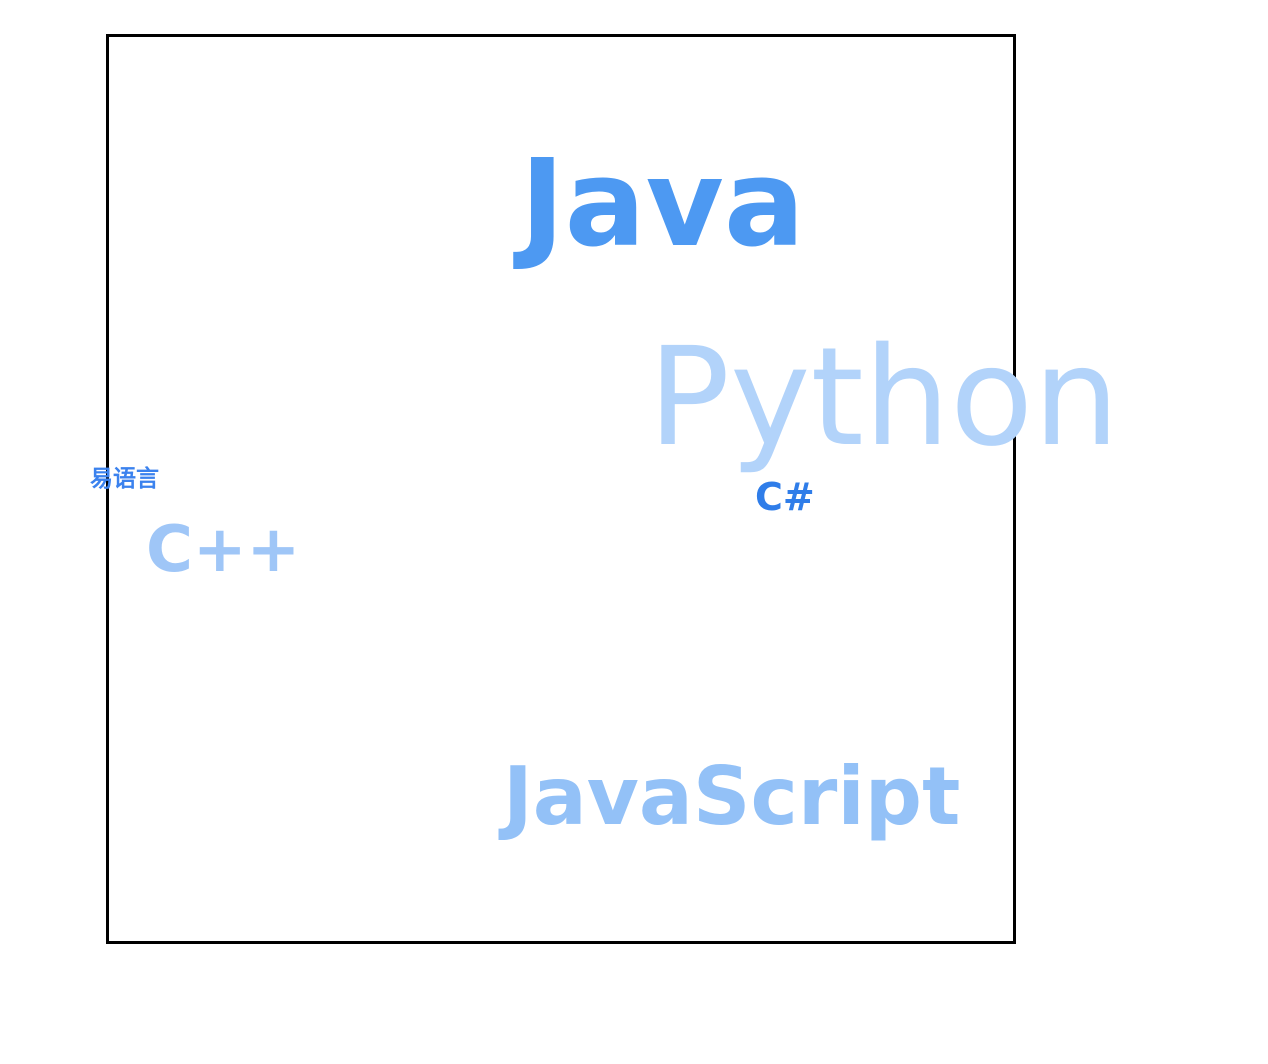  Describe the element at coordinates (223, 550) in the screenshot. I see `word-cpp: C++` at that location.